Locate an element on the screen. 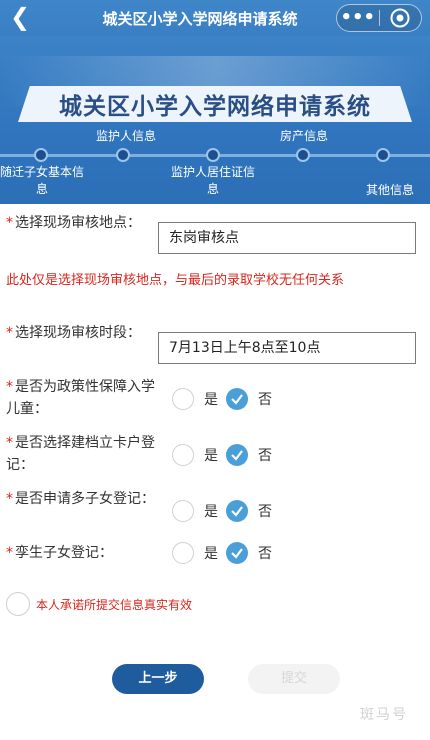 Image resolution: width=430 pixels, height=740 pixels. step-label-other-info: 其他信息 is located at coordinates (389, 190).